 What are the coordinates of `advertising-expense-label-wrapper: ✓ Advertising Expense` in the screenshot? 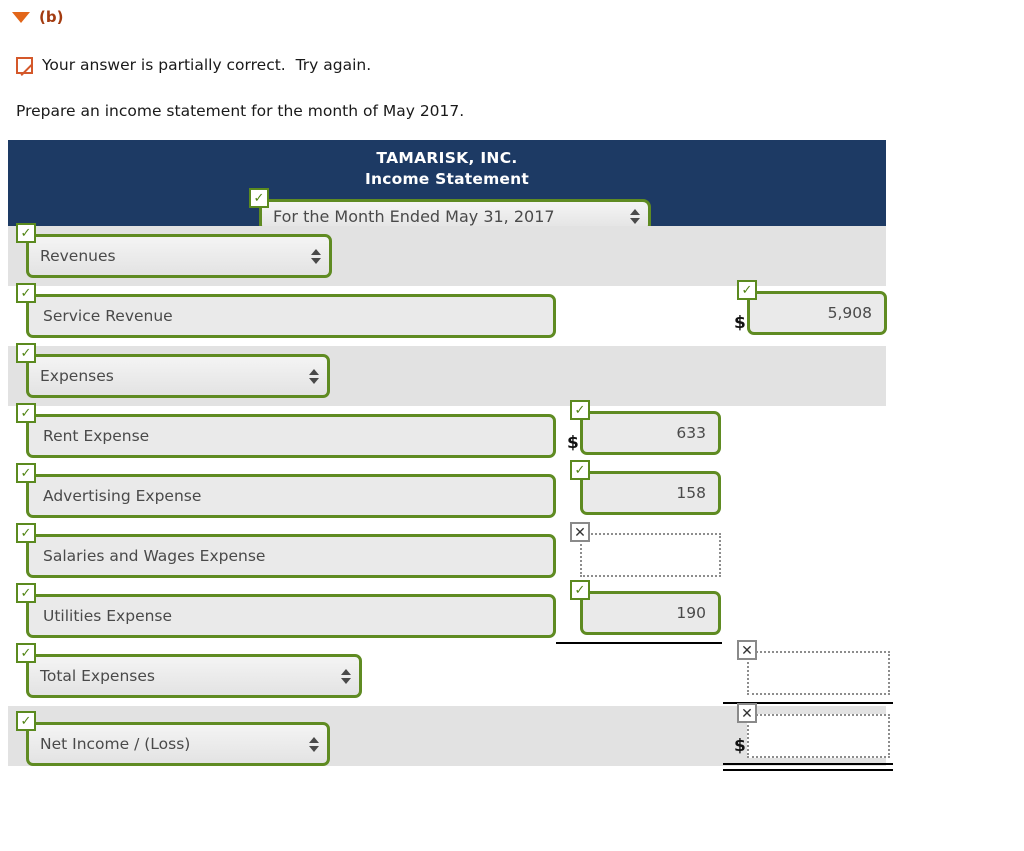 It's located at (286, 490).